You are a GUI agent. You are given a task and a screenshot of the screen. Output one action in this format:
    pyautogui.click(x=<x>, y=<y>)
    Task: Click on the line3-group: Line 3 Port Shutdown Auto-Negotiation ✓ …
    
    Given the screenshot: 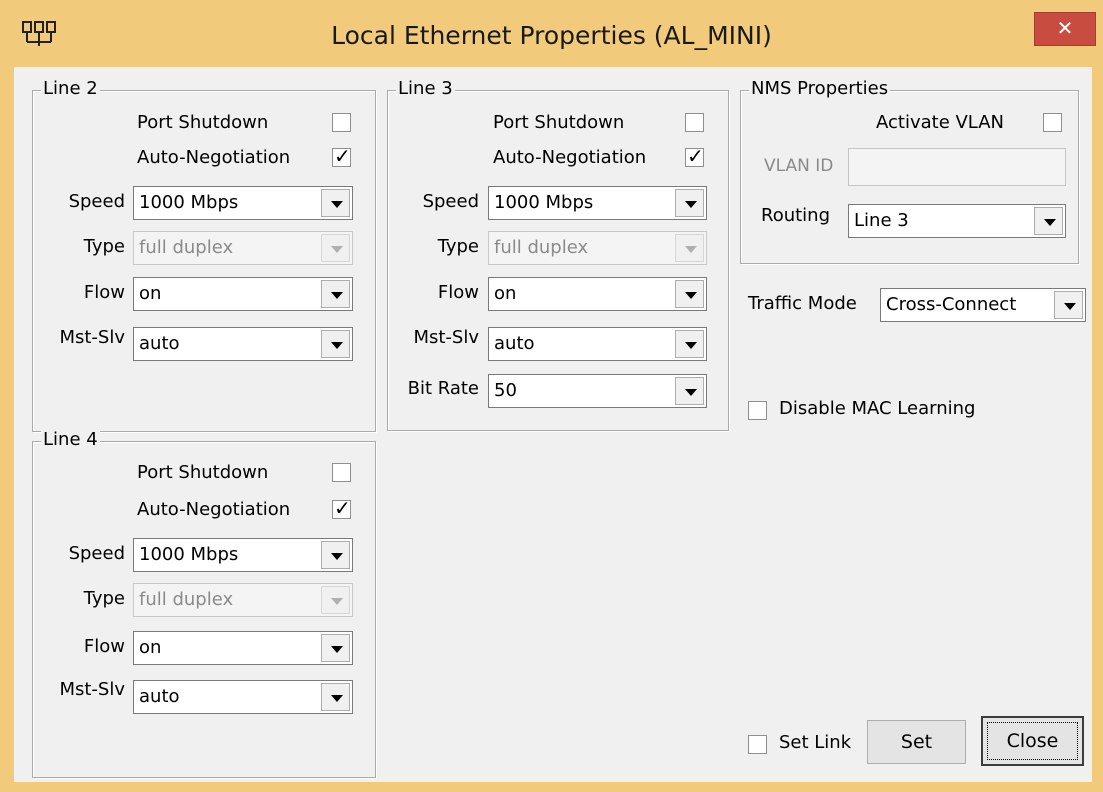 What is the action you would take?
    pyautogui.click(x=558, y=254)
    